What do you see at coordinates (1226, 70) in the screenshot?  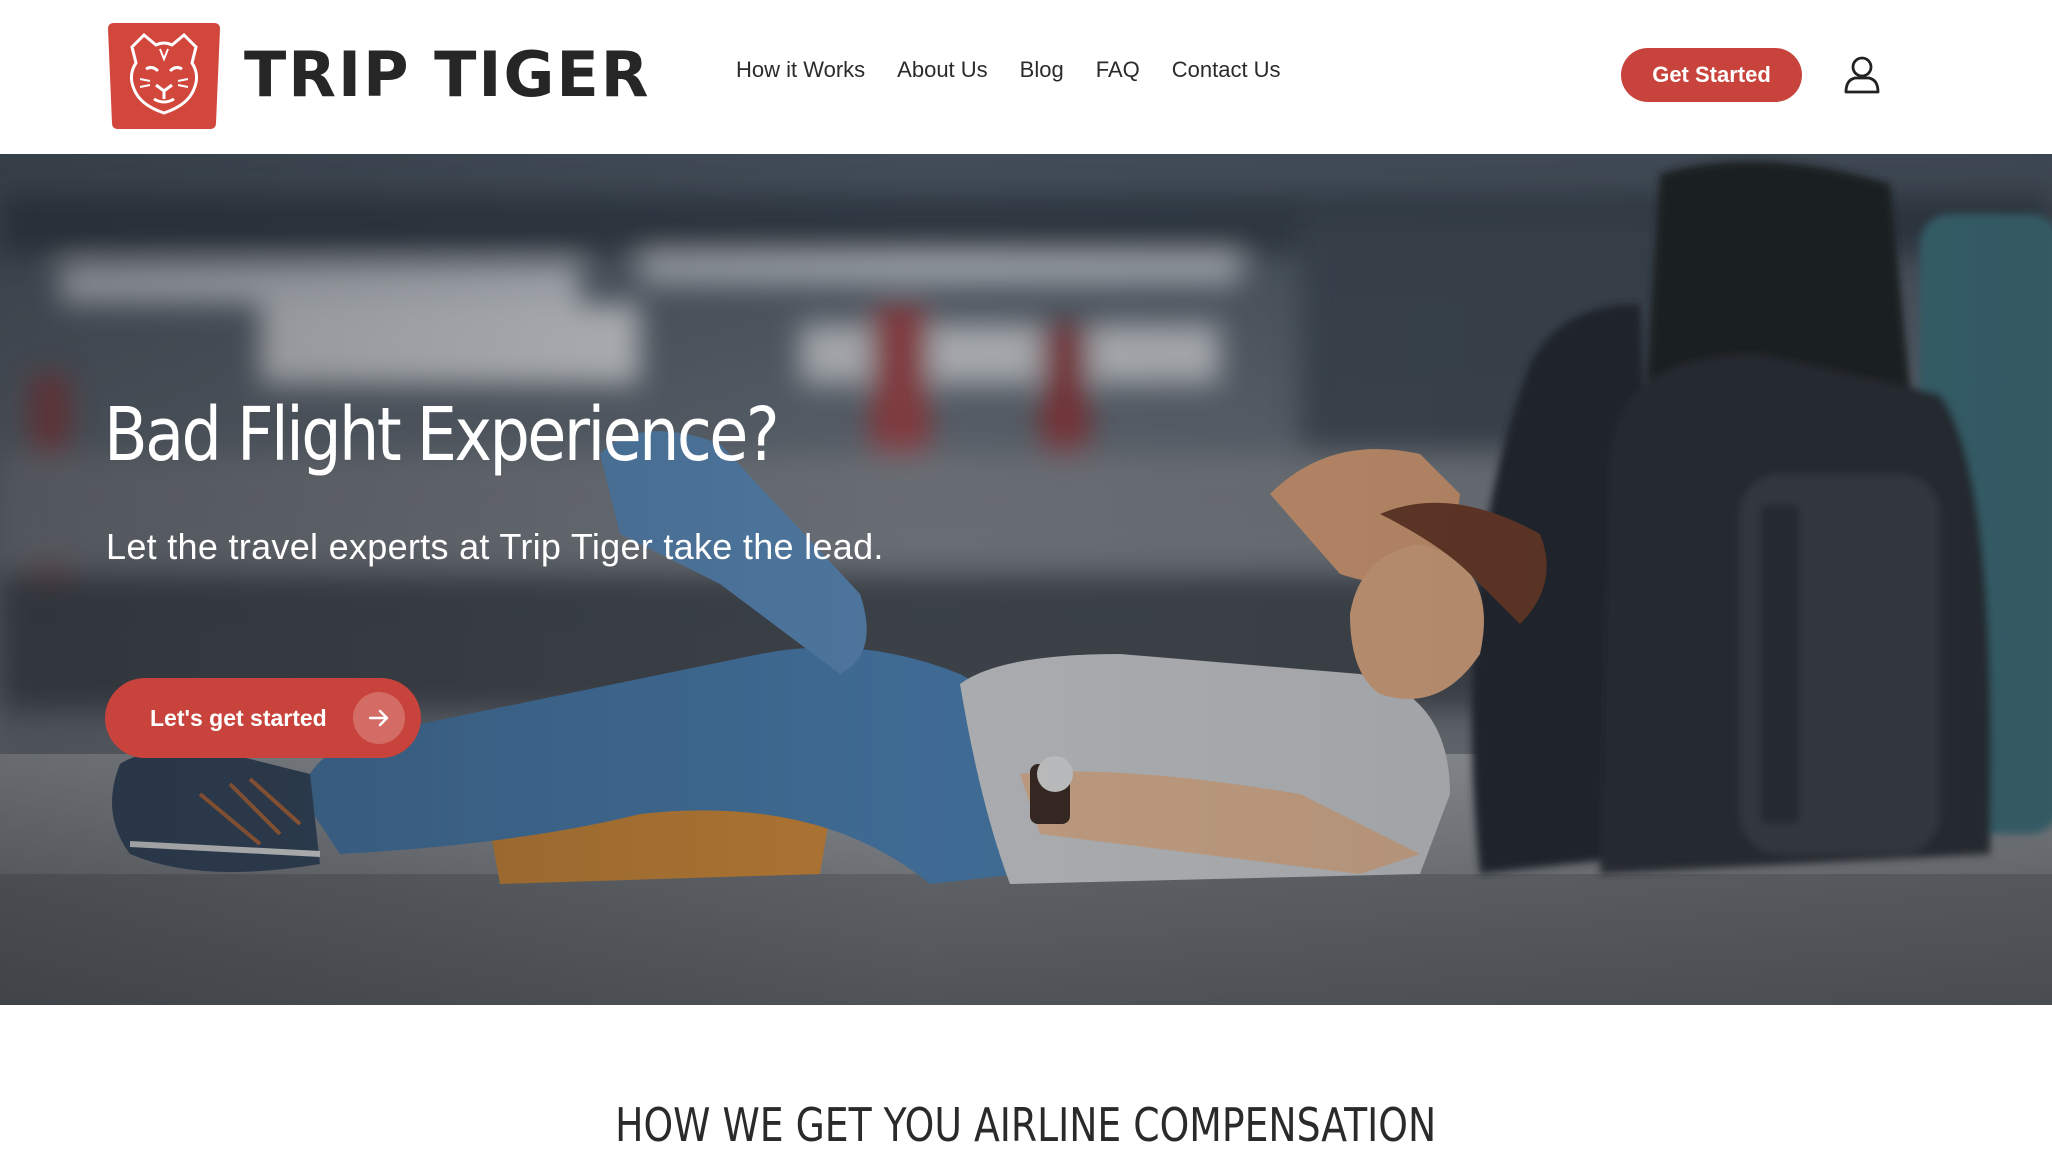 I see `nav-contact-us: Contact Us` at bounding box center [1226, 70].